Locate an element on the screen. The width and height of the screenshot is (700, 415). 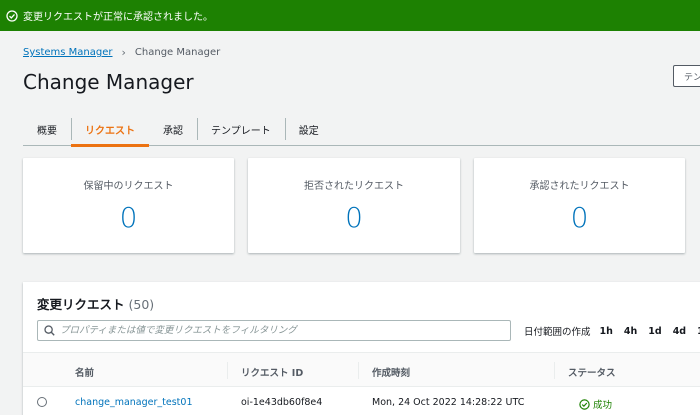
created-time: Mon, 24 Oct 2022 14:28:22 UTC is located at coordinates (448, 402).